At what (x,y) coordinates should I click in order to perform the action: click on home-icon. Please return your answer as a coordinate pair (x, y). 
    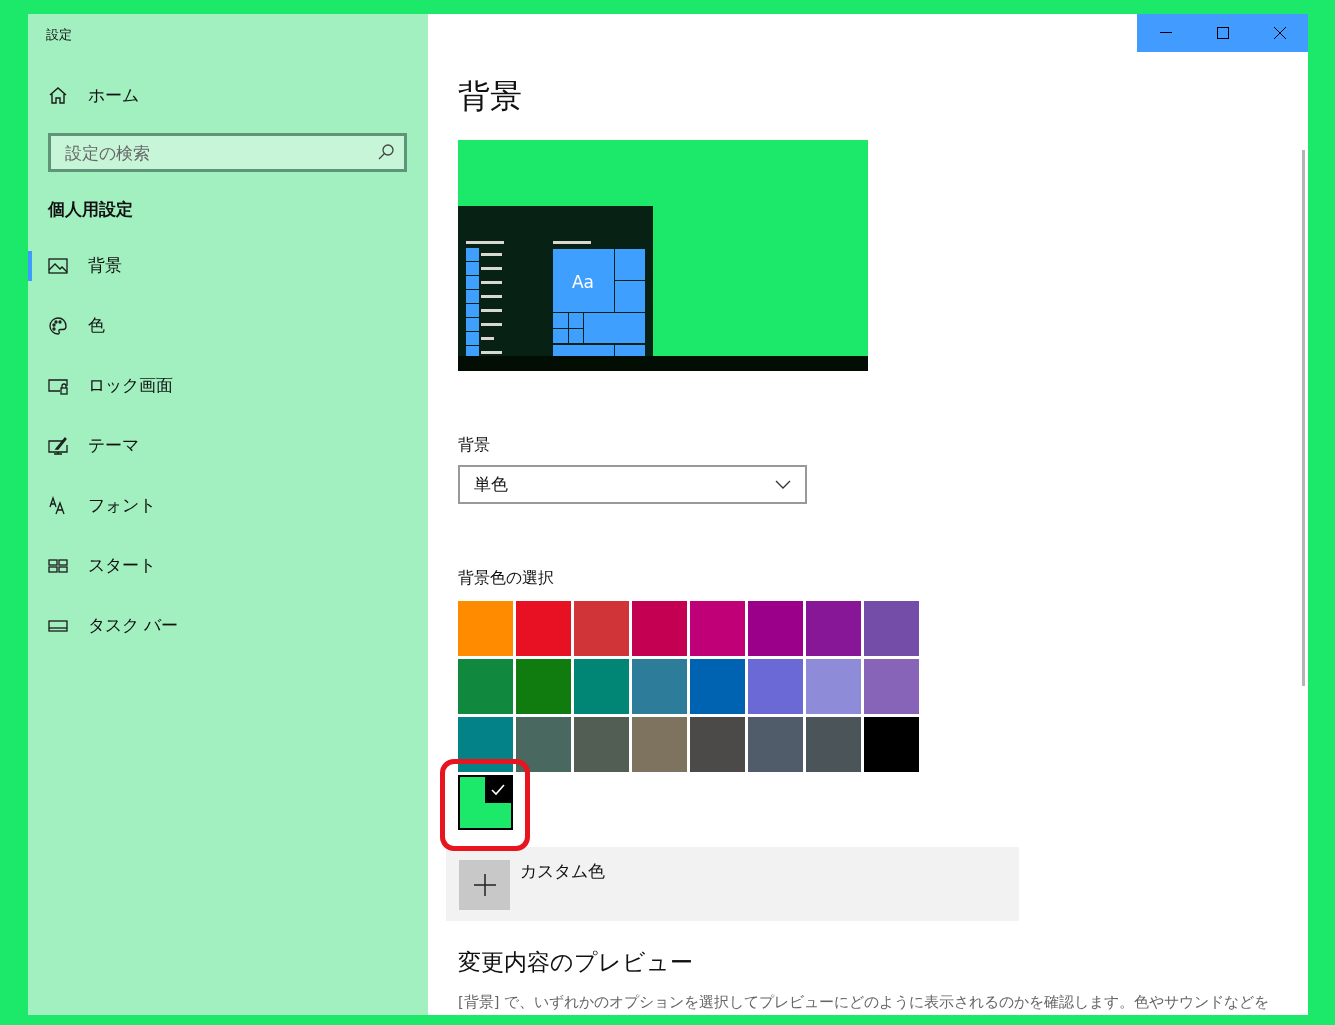
    Looking at the image, I should click on (58, 95).